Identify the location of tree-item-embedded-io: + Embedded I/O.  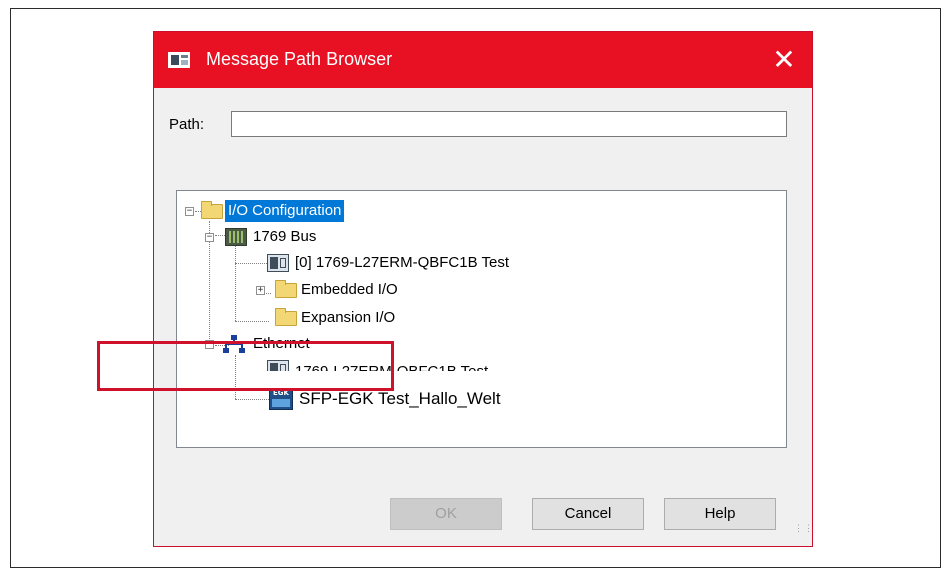
(377, 290).